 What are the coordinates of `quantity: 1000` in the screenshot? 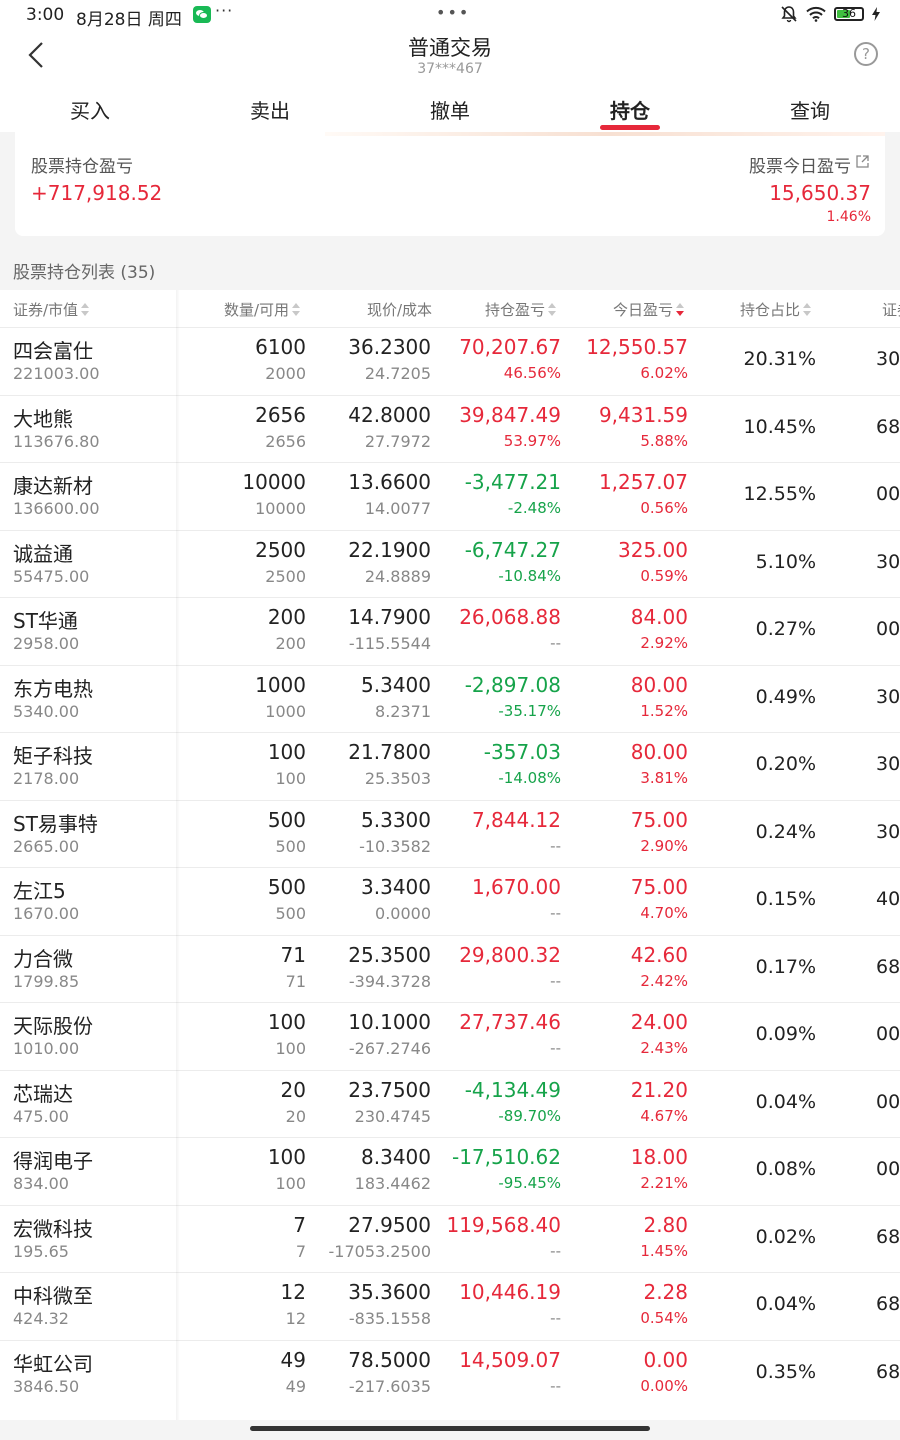 It's located at (280, 684).